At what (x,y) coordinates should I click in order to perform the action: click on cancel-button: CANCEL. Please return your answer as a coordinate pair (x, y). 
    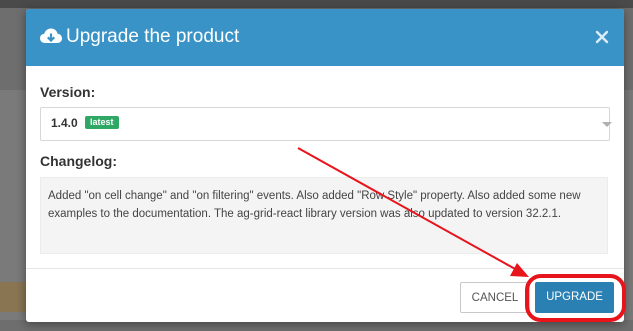
    Looking at the image, I should click on (495, 297).